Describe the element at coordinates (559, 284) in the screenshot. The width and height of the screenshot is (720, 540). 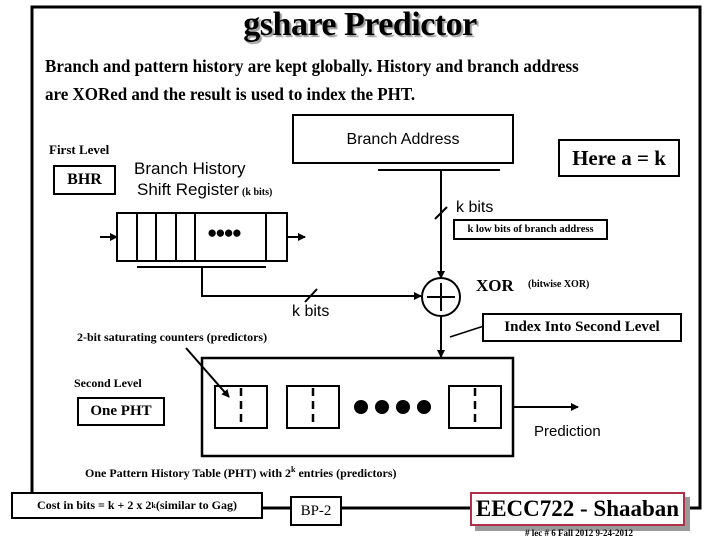
I see `xor-note: (bitwise XOR)` at that location.